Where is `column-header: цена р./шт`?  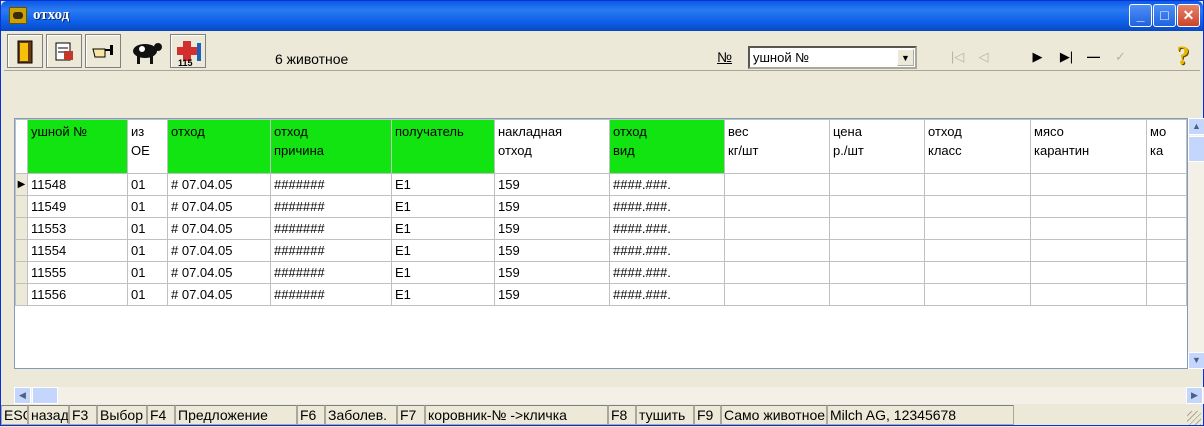
column-header: цена р./шт is located at coordinates (877, 146).